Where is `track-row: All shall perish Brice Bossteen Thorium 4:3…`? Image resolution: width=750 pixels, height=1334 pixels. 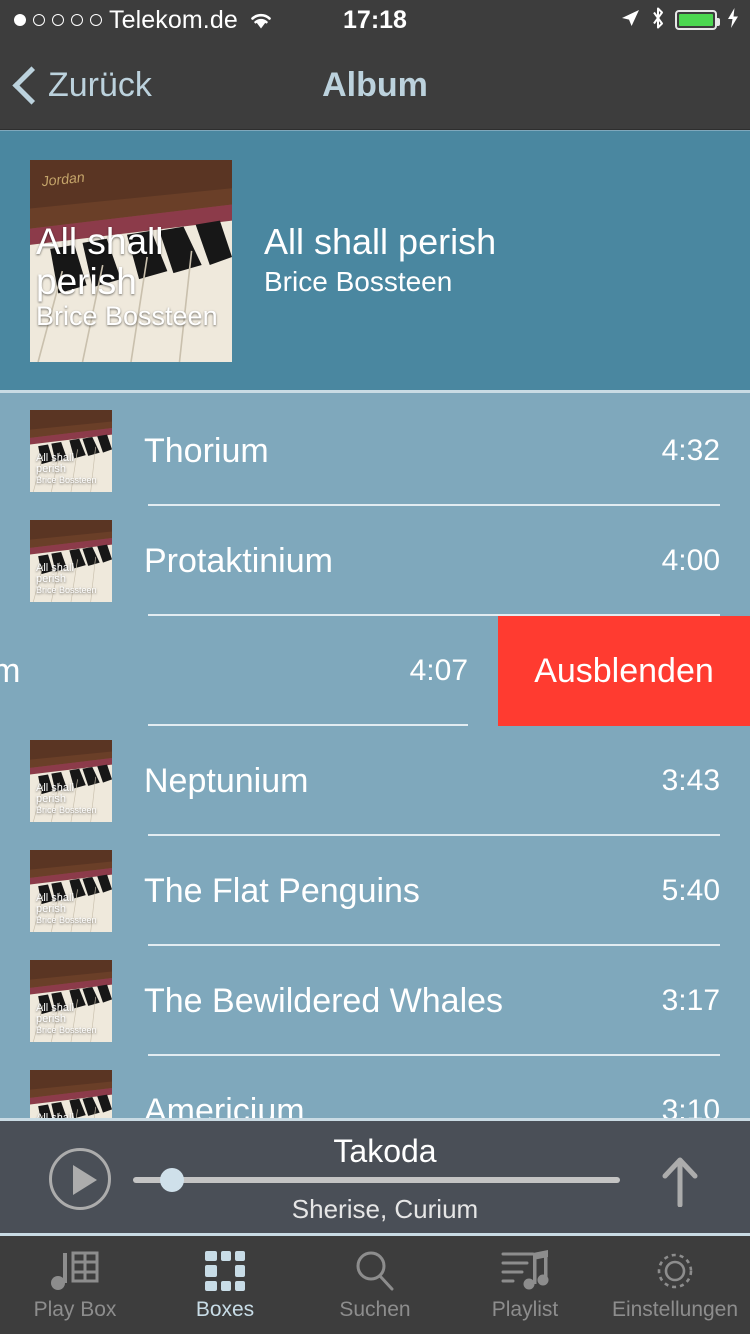
track-row: All shall perish Brice Bossteen Thorium 4:3… is located at coordinates (375, 451).